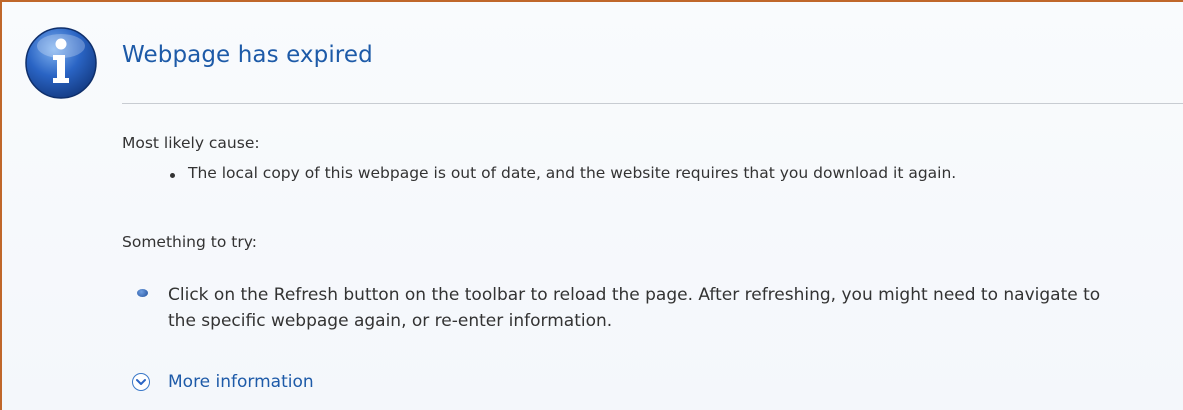  Describe the element at coordinates (142, 293) in the screenshot. I see `bullet-icon` at that location.